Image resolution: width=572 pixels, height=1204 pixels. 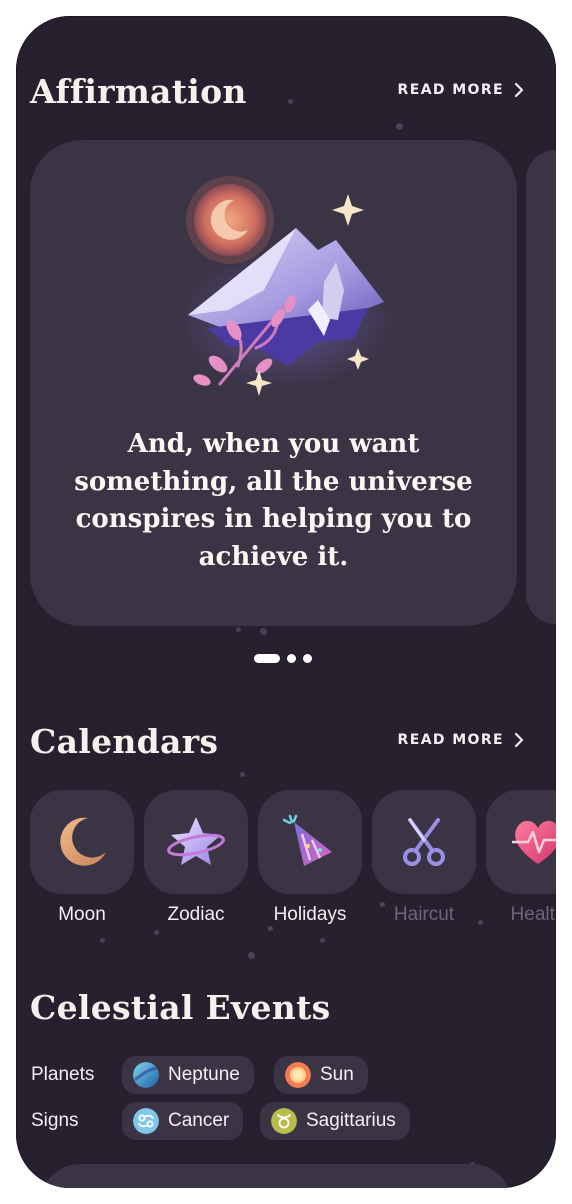 I want to click on zodiac-star-icon, so click(x=196, y=841).